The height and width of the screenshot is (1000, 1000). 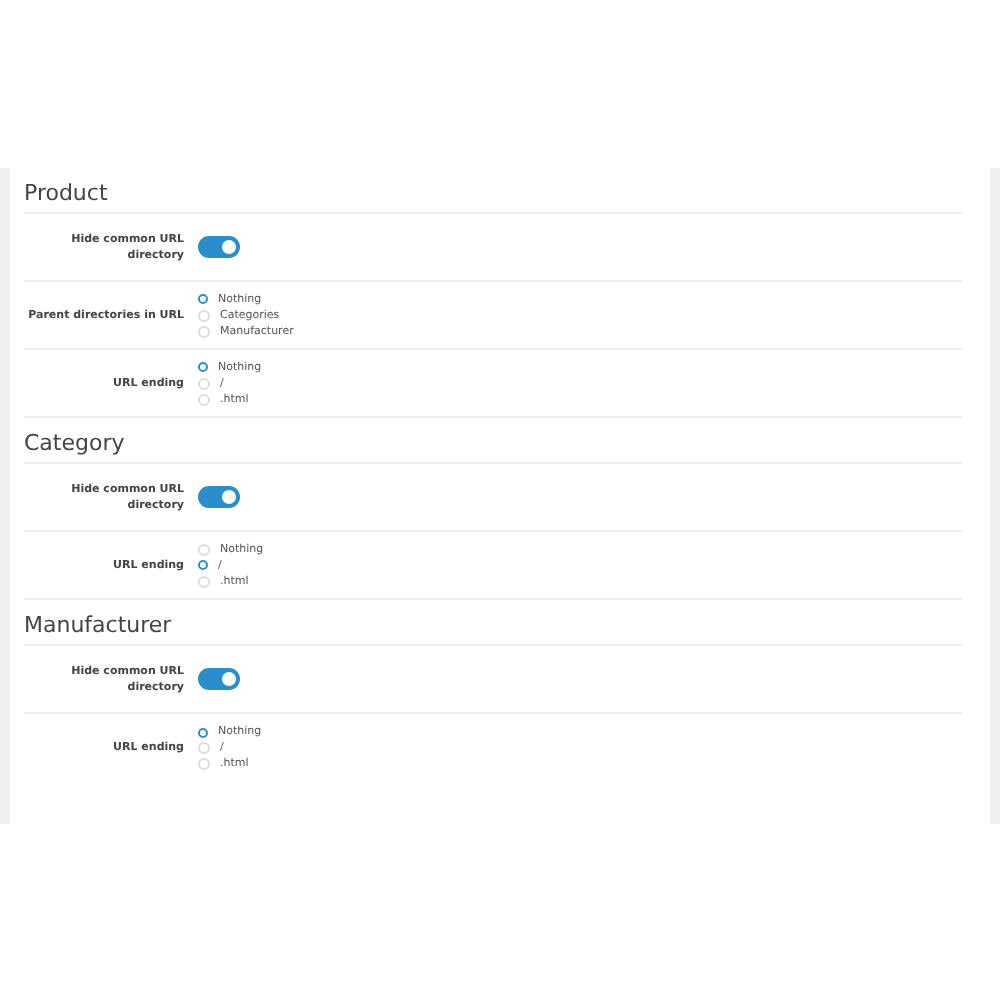 What do you see at coordinates (493, 623) in the screenshot?
I see `section-heading: Manufacturer` at bounding box center [493, 623].